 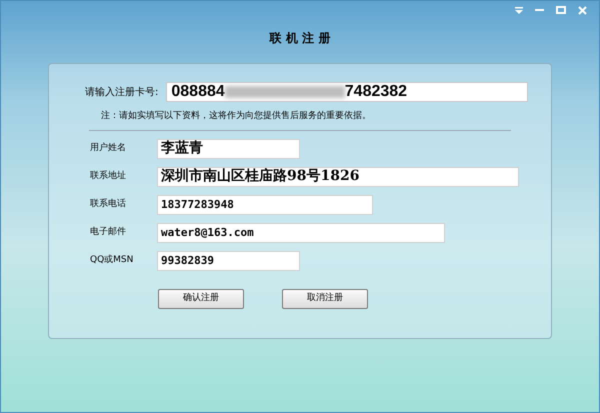 What do you see at coordinates (301, 232) in the screenshot?
I see `input-field: water8@163.com` at bounding box center [301, 232].